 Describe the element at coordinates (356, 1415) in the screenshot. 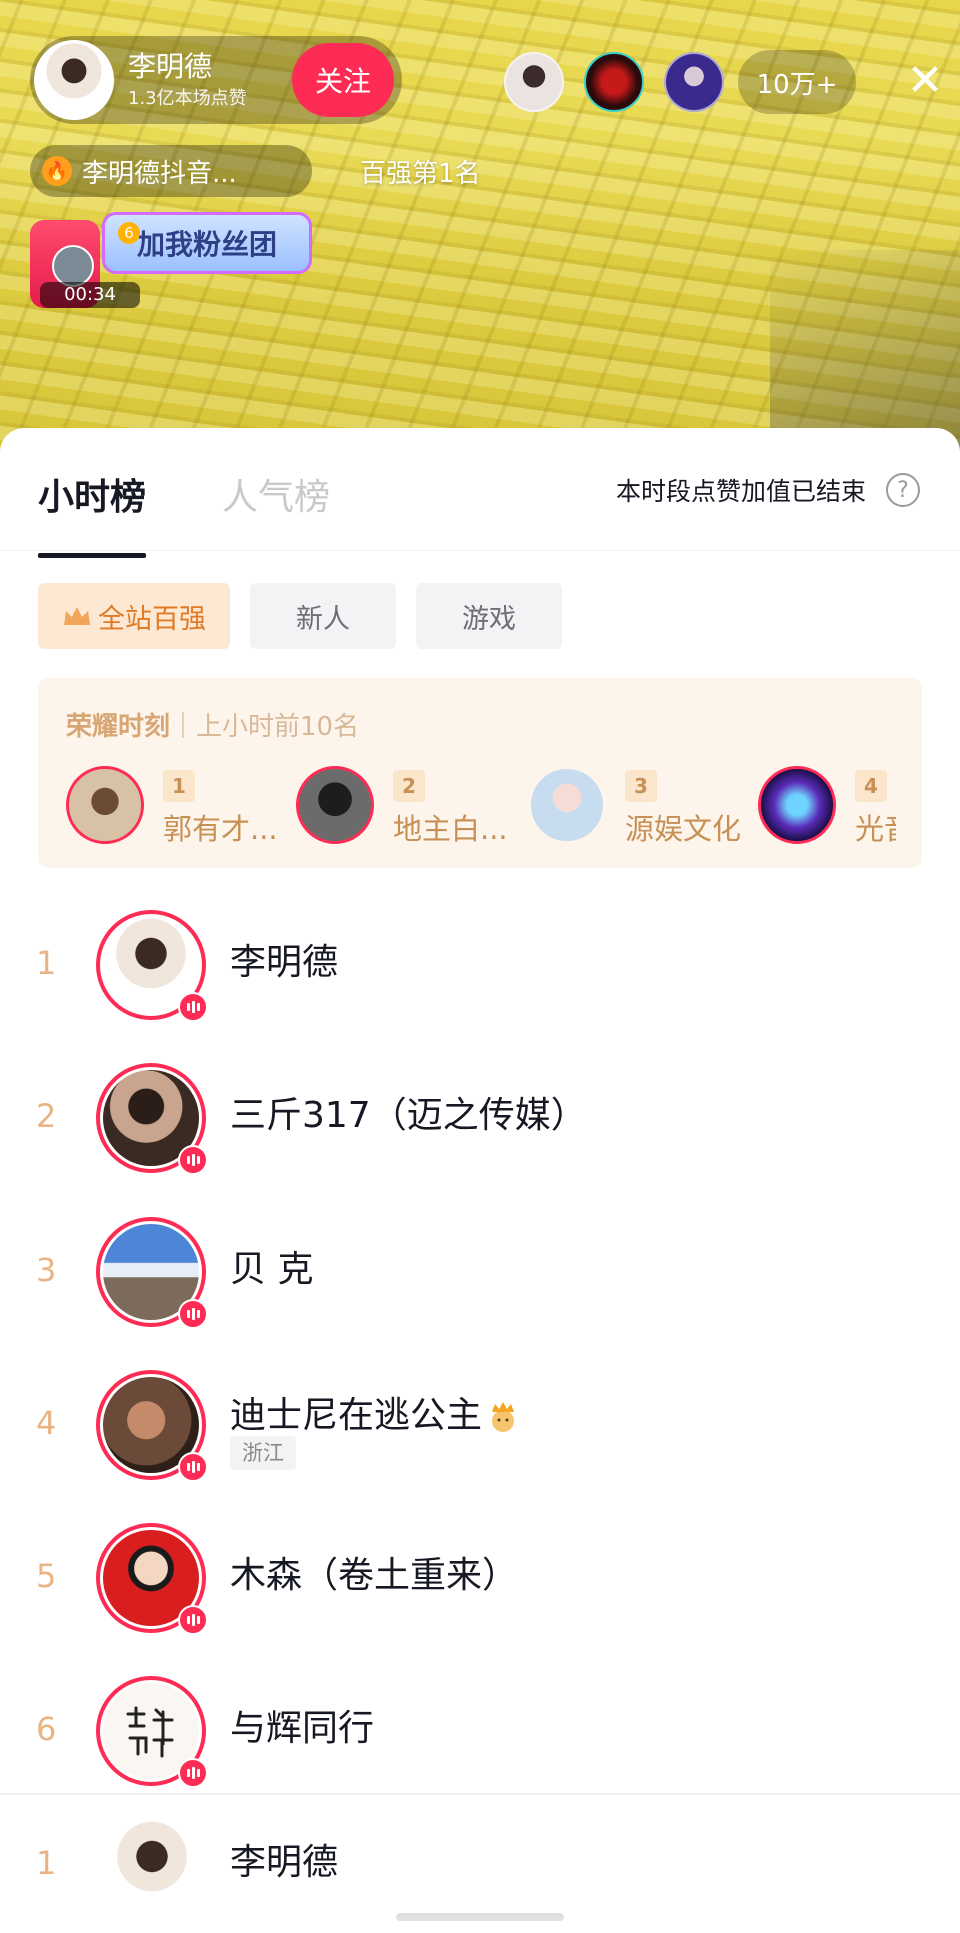

I see `streamer-name-text: 迪士尼在逃公主` at that location.